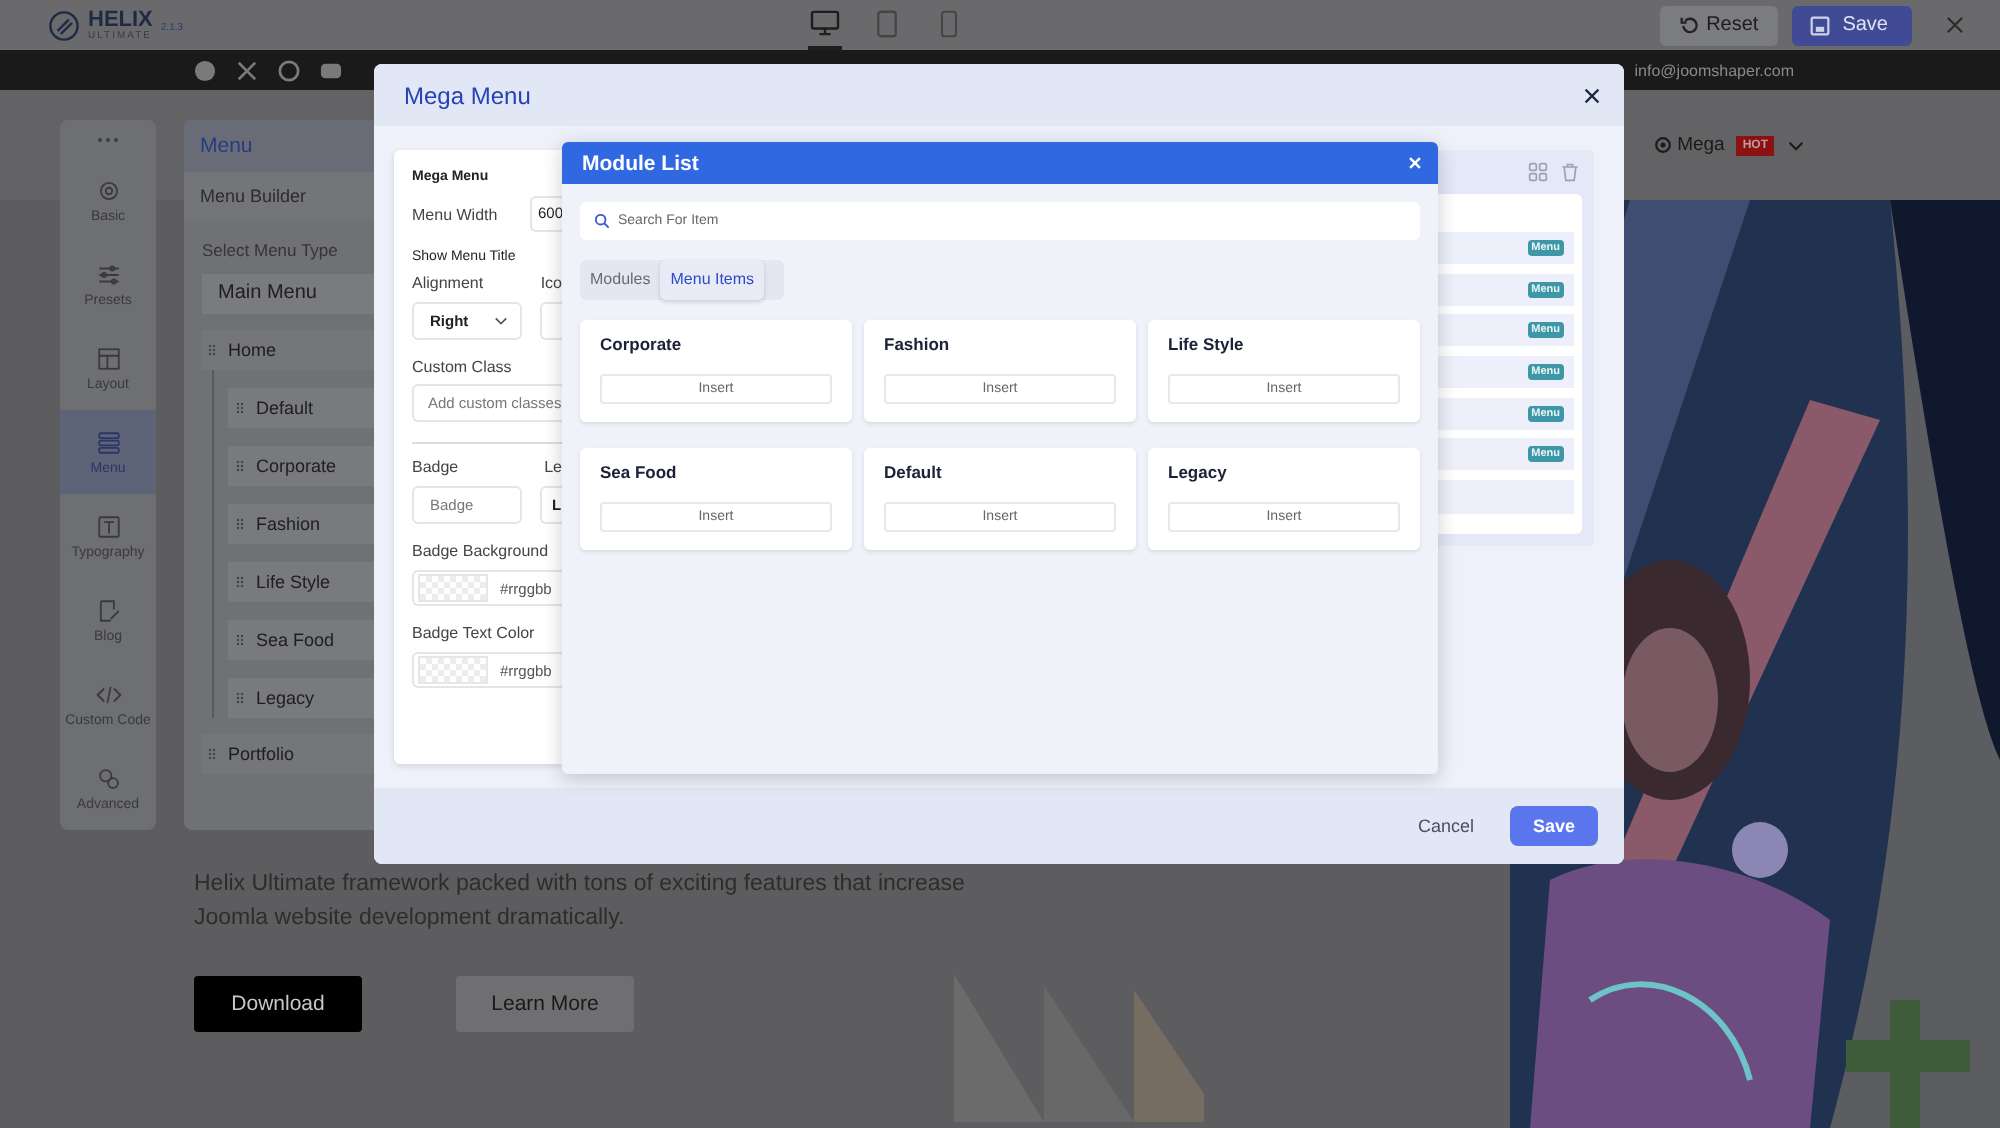  What do you see at coordinates (1714, 70) in the screenshot?
I see `email-link: info@joomshaper.com` at bounding box center [1714, 70].